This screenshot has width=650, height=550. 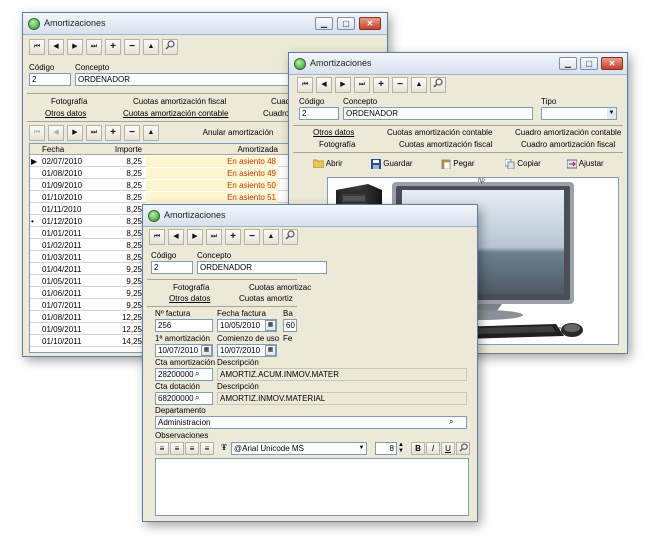 I want to click on prev-row-button: ◀, so click(x=56, y=133).